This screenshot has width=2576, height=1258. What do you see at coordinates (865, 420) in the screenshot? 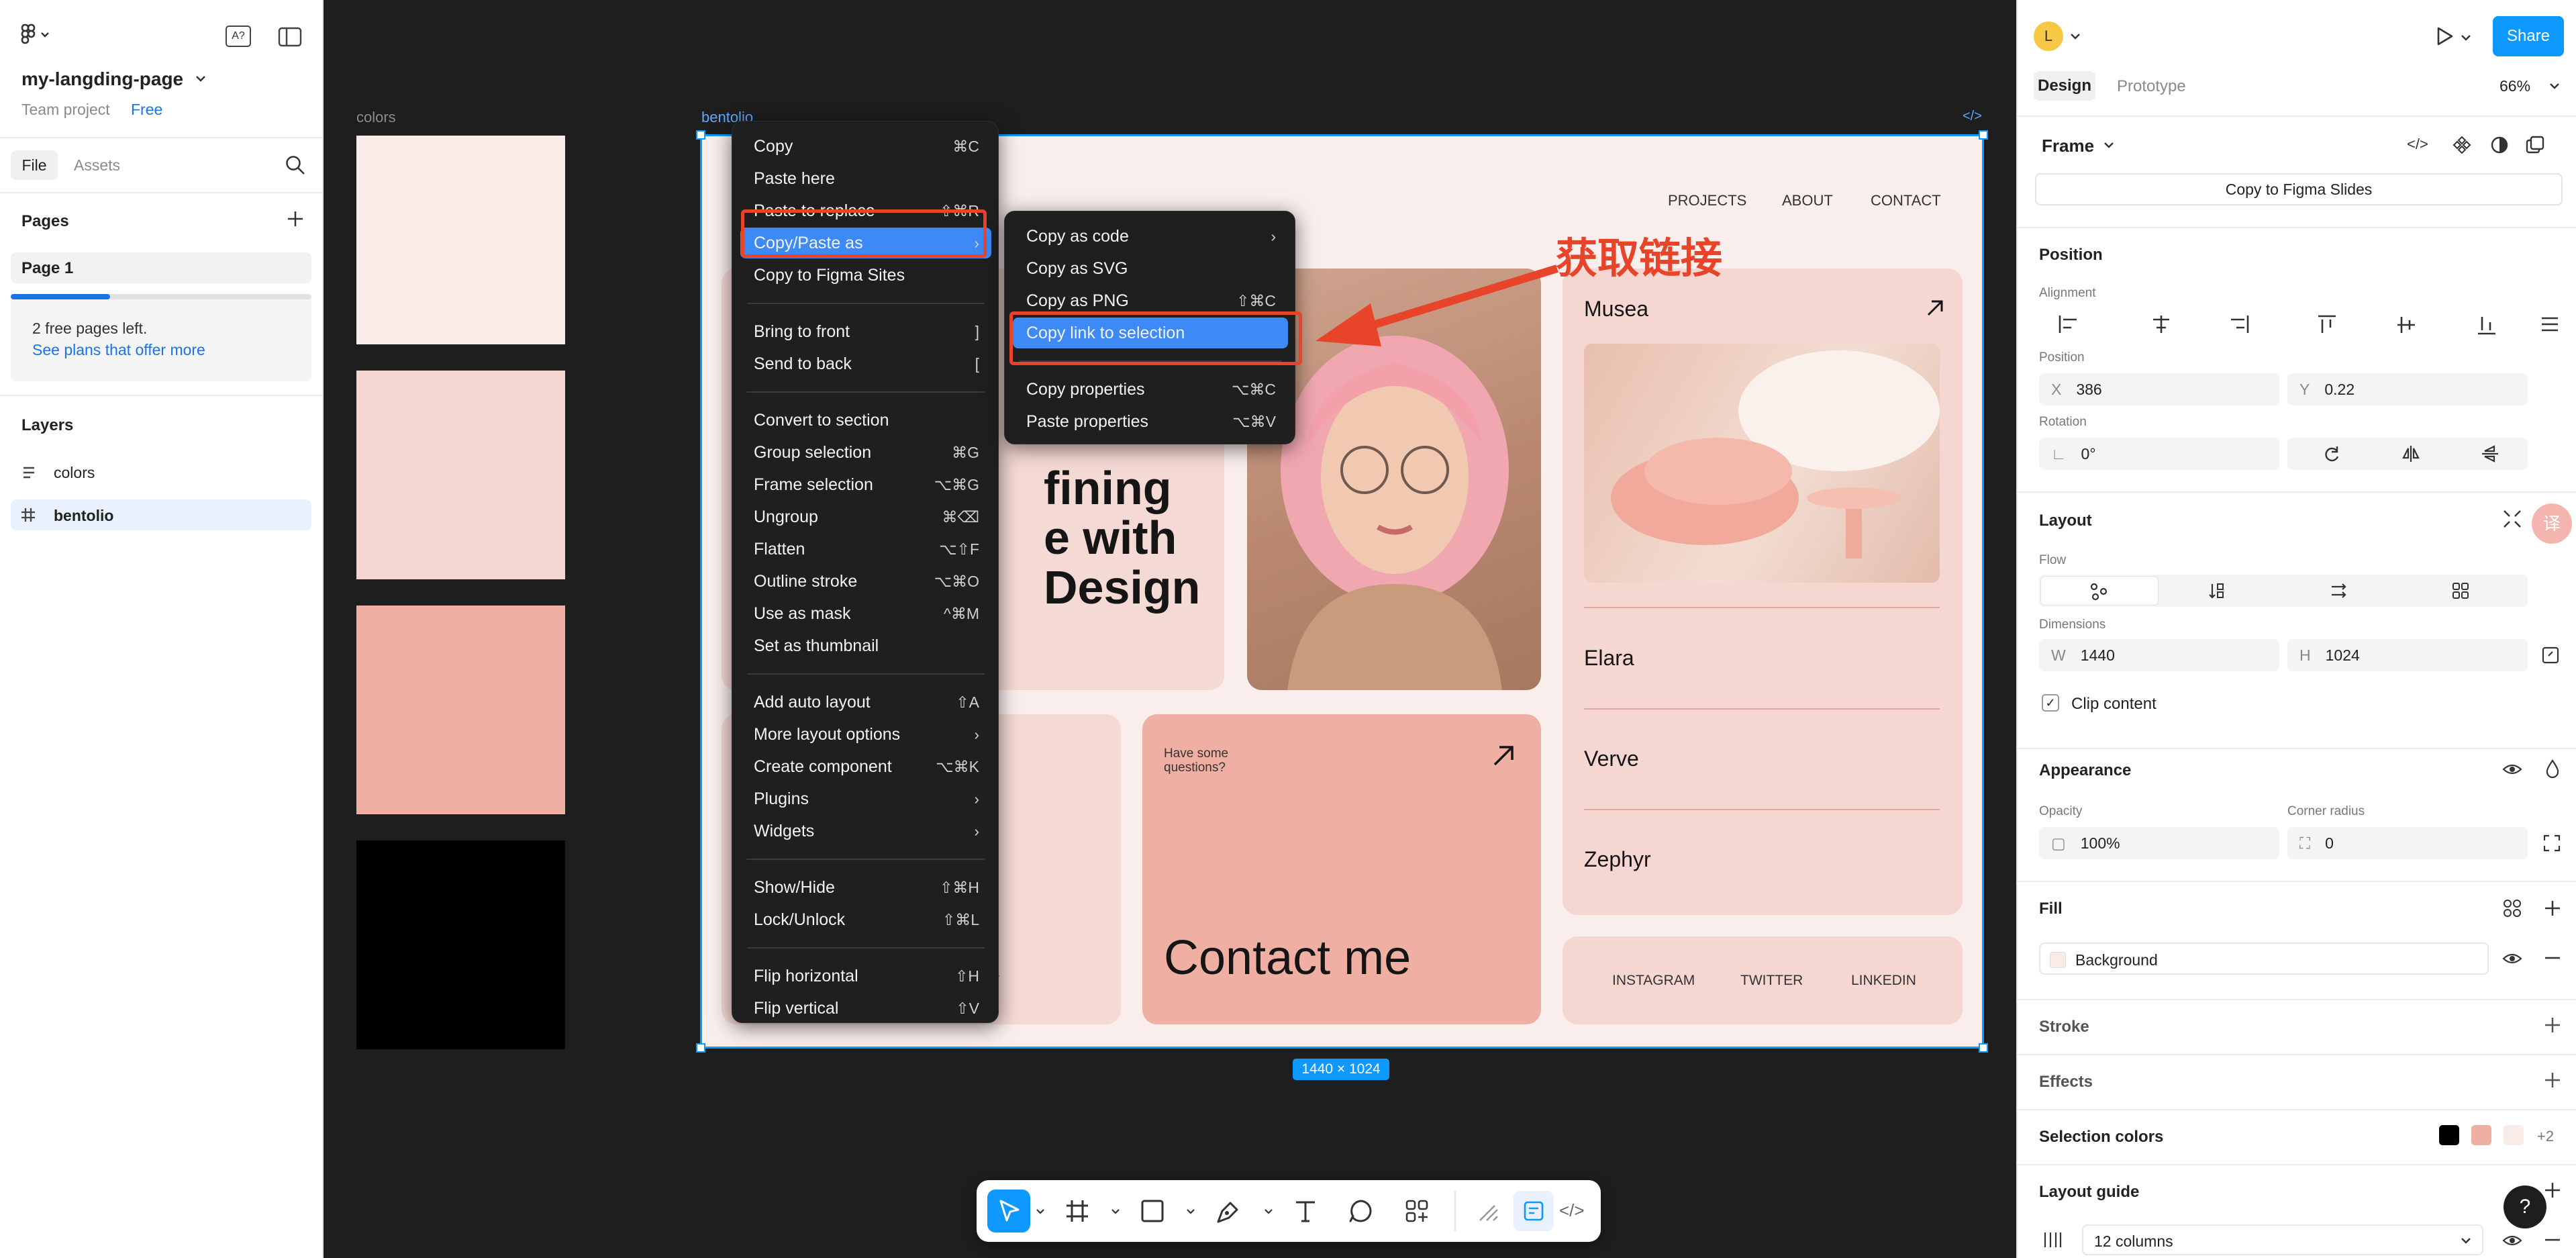
I see `menu-item-convert-to-section: Convert to section` at bounding box center [865, 420].